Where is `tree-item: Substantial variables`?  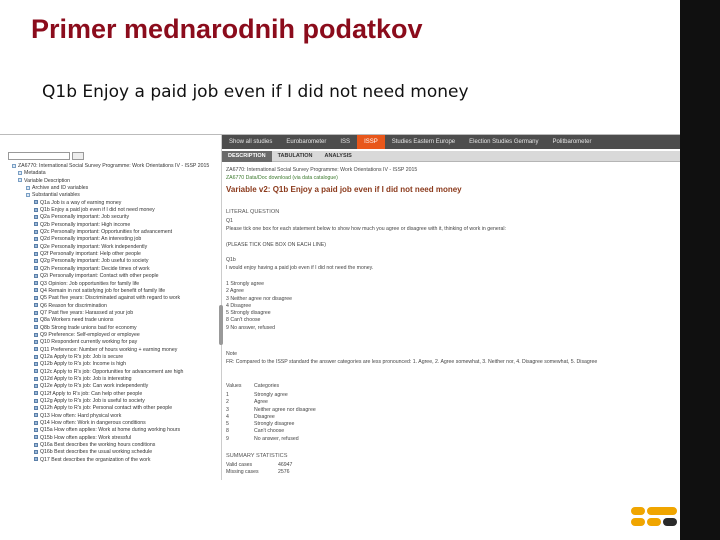
tree-item: Substantial variables is located at coordinates (111, 195).